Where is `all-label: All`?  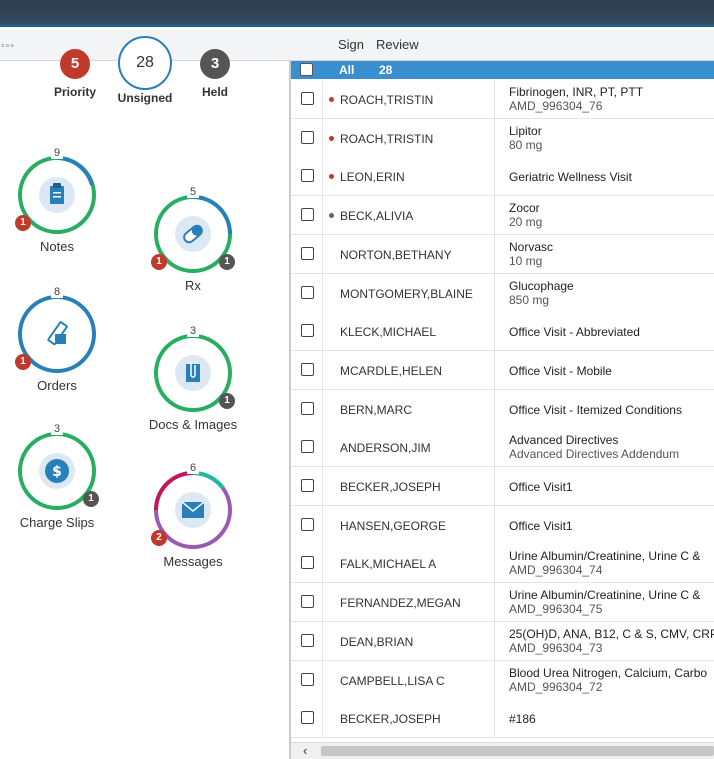 all-label: All is located at coordinates (347, 70).